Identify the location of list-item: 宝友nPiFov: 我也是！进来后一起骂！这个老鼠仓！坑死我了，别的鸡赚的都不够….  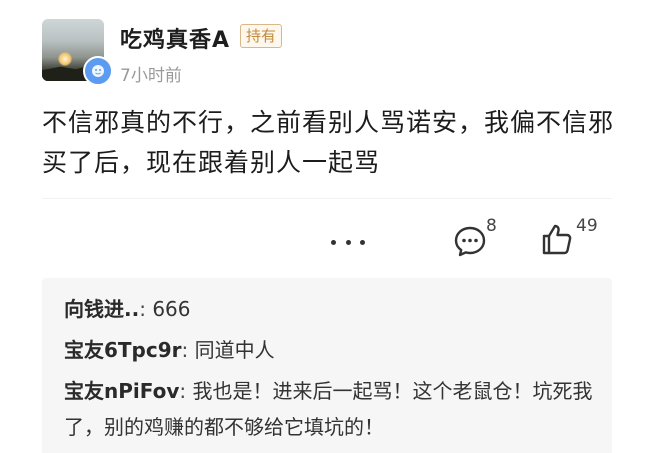
(334, 409).